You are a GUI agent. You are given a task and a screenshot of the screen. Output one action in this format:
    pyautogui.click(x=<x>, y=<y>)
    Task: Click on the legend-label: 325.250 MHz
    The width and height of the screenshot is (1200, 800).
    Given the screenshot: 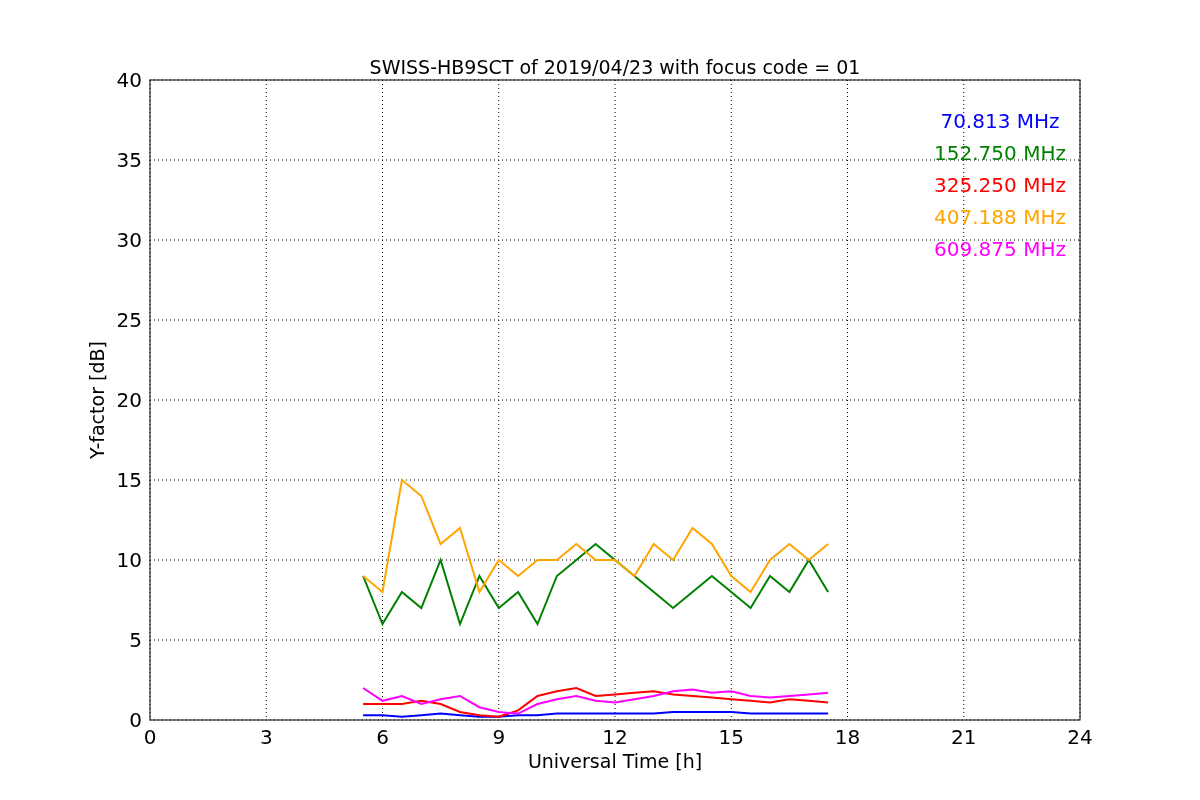 What is the action you would take?
    pyautogui.click(x=1000, y=185)
    